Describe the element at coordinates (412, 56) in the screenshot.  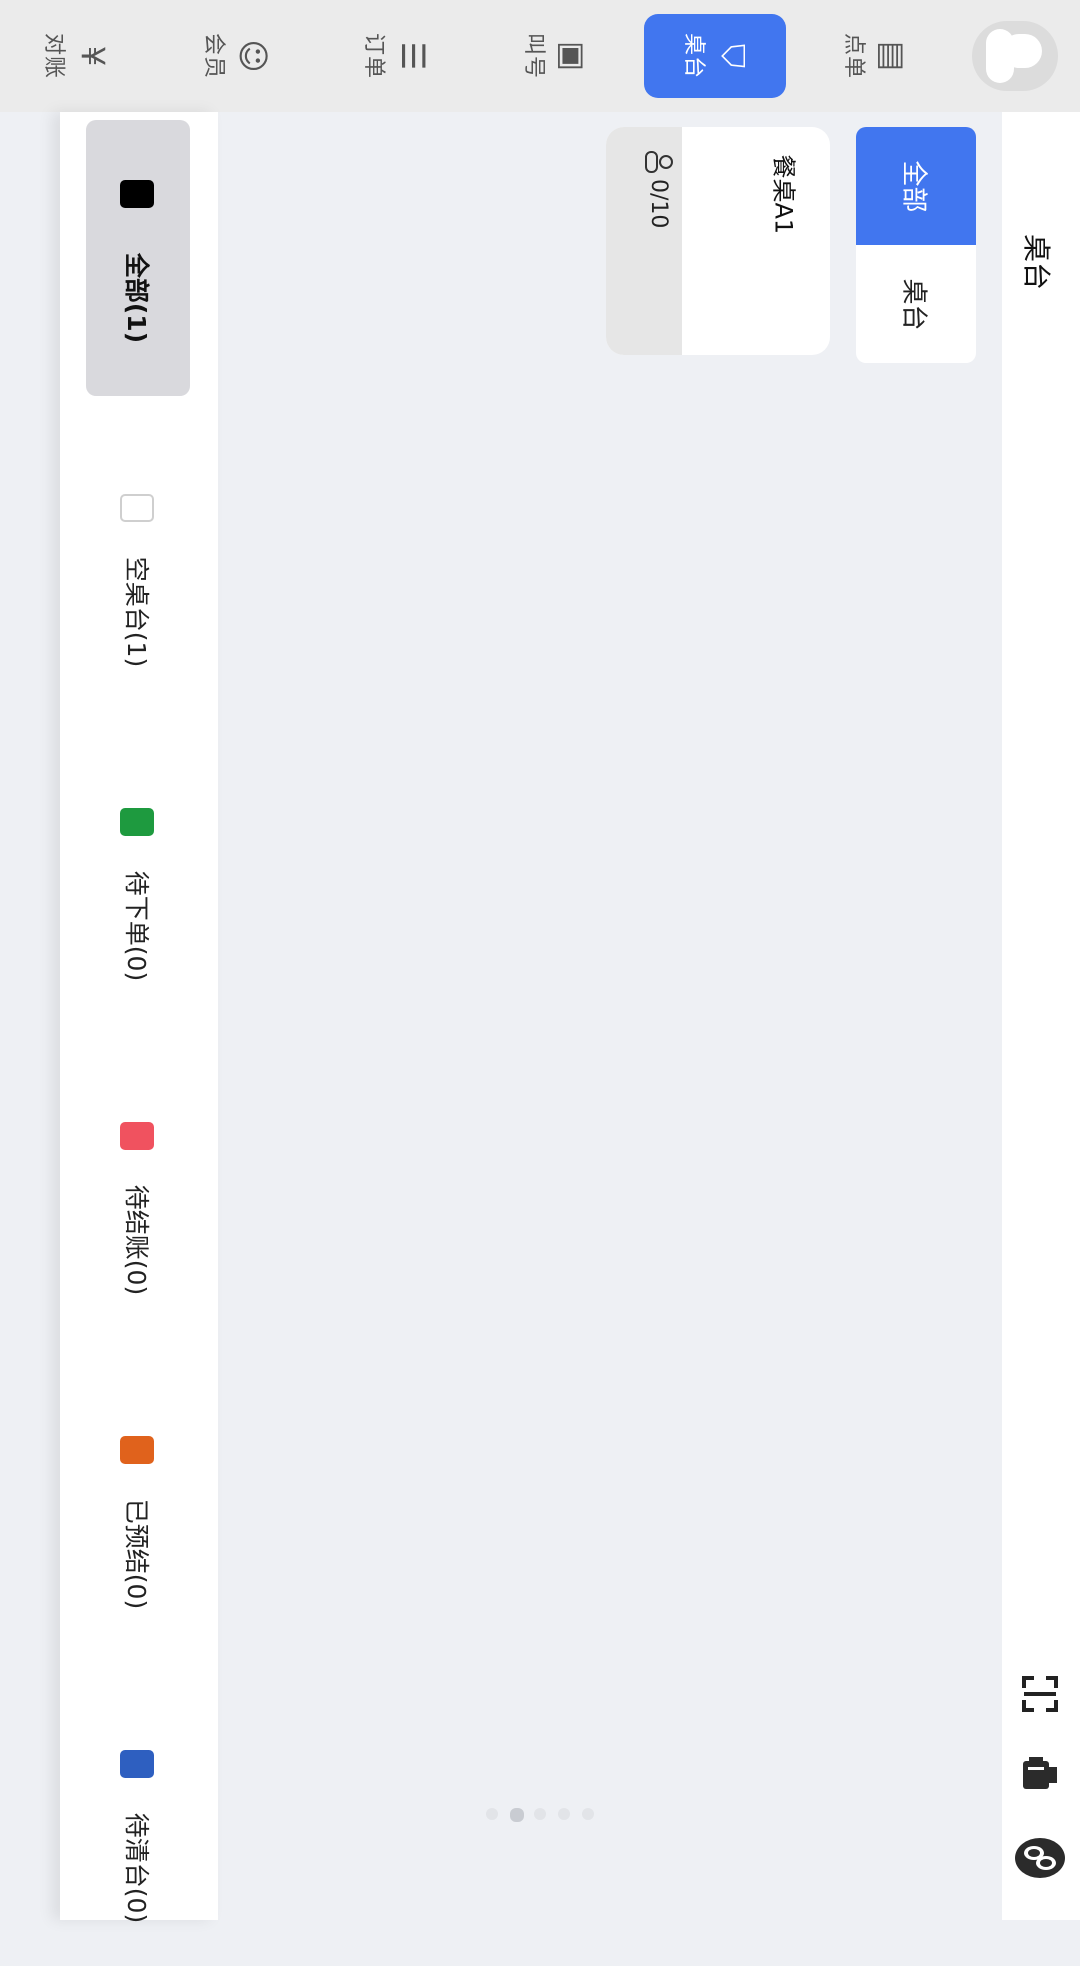
I see `order-list-icon: ☰` at that location.